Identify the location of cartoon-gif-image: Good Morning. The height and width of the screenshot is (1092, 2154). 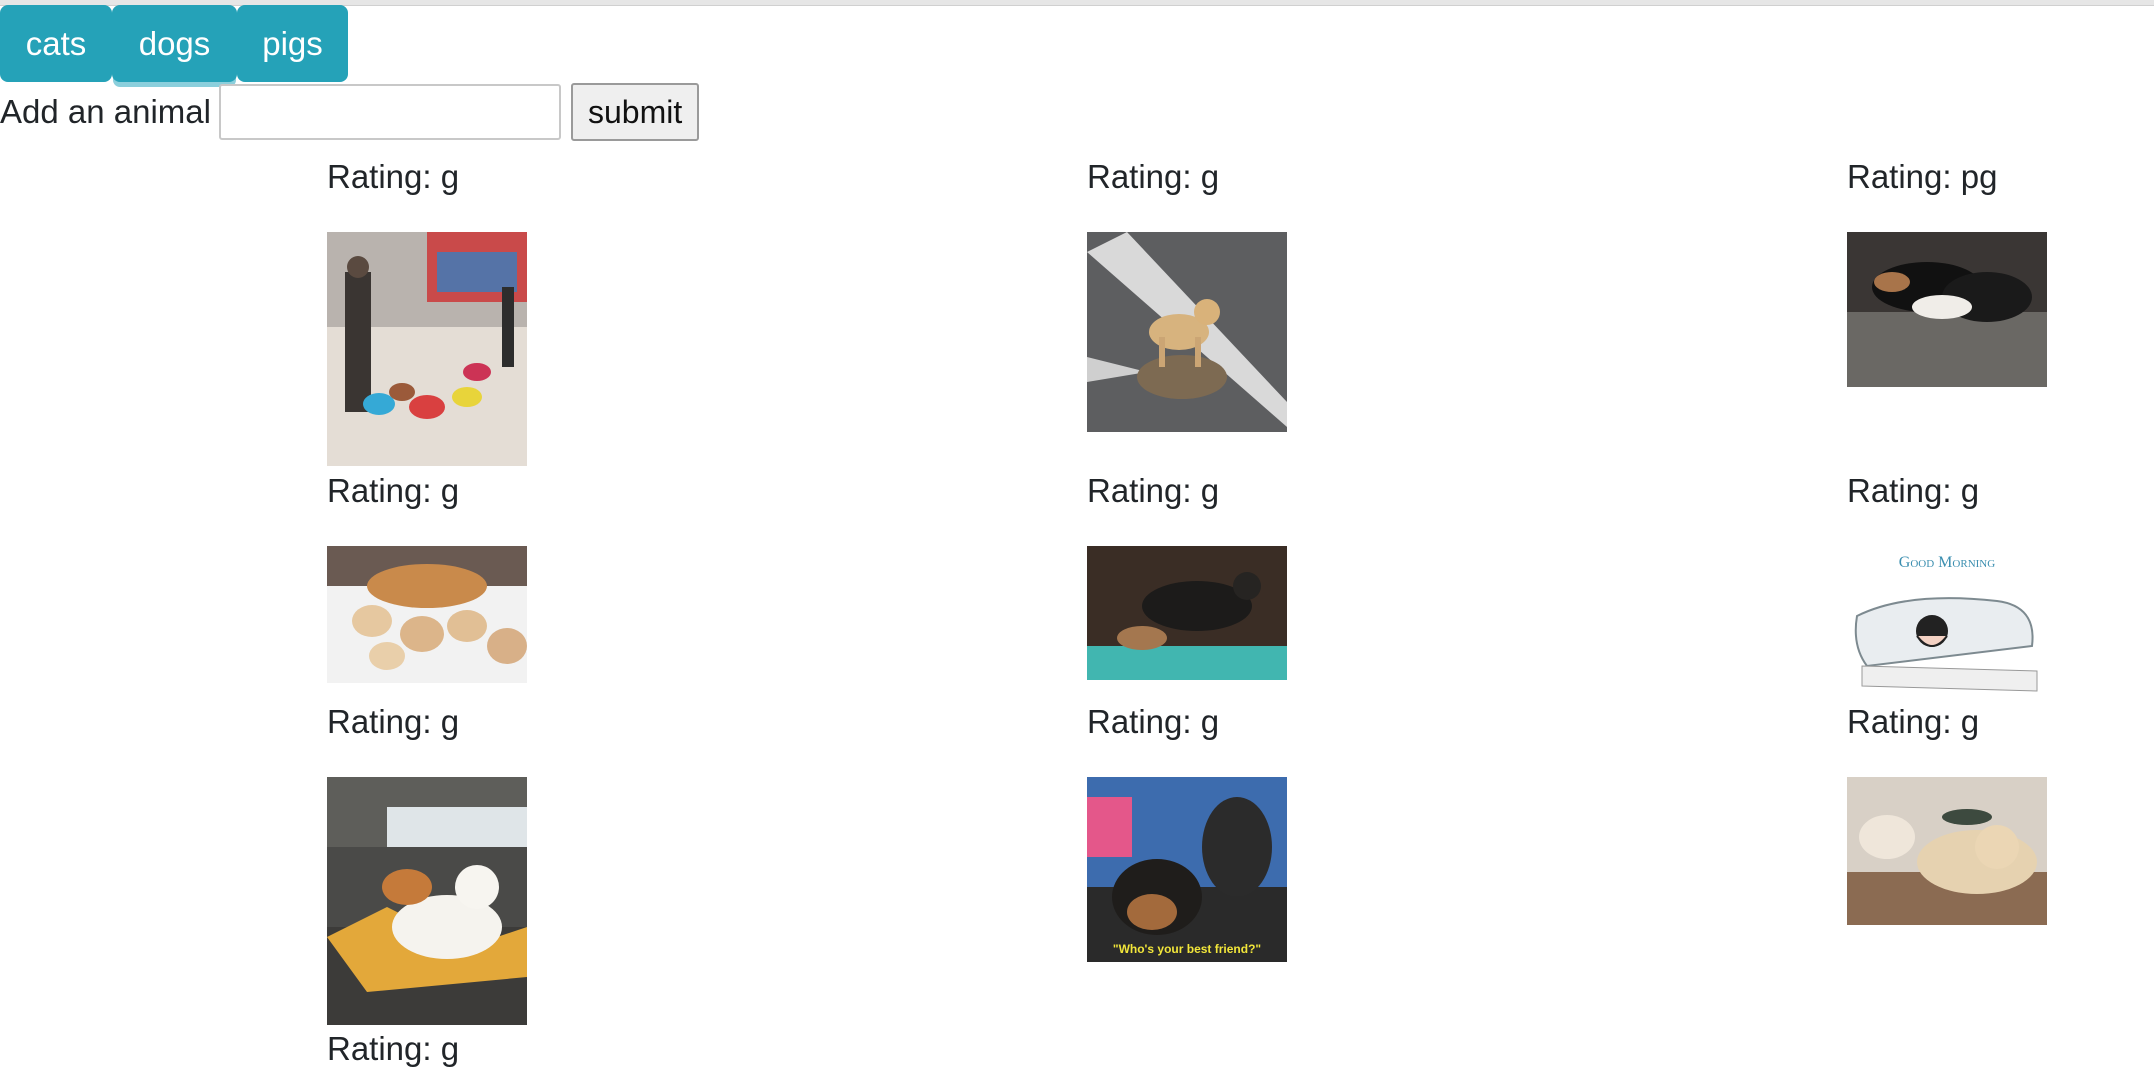
(1947, 621).